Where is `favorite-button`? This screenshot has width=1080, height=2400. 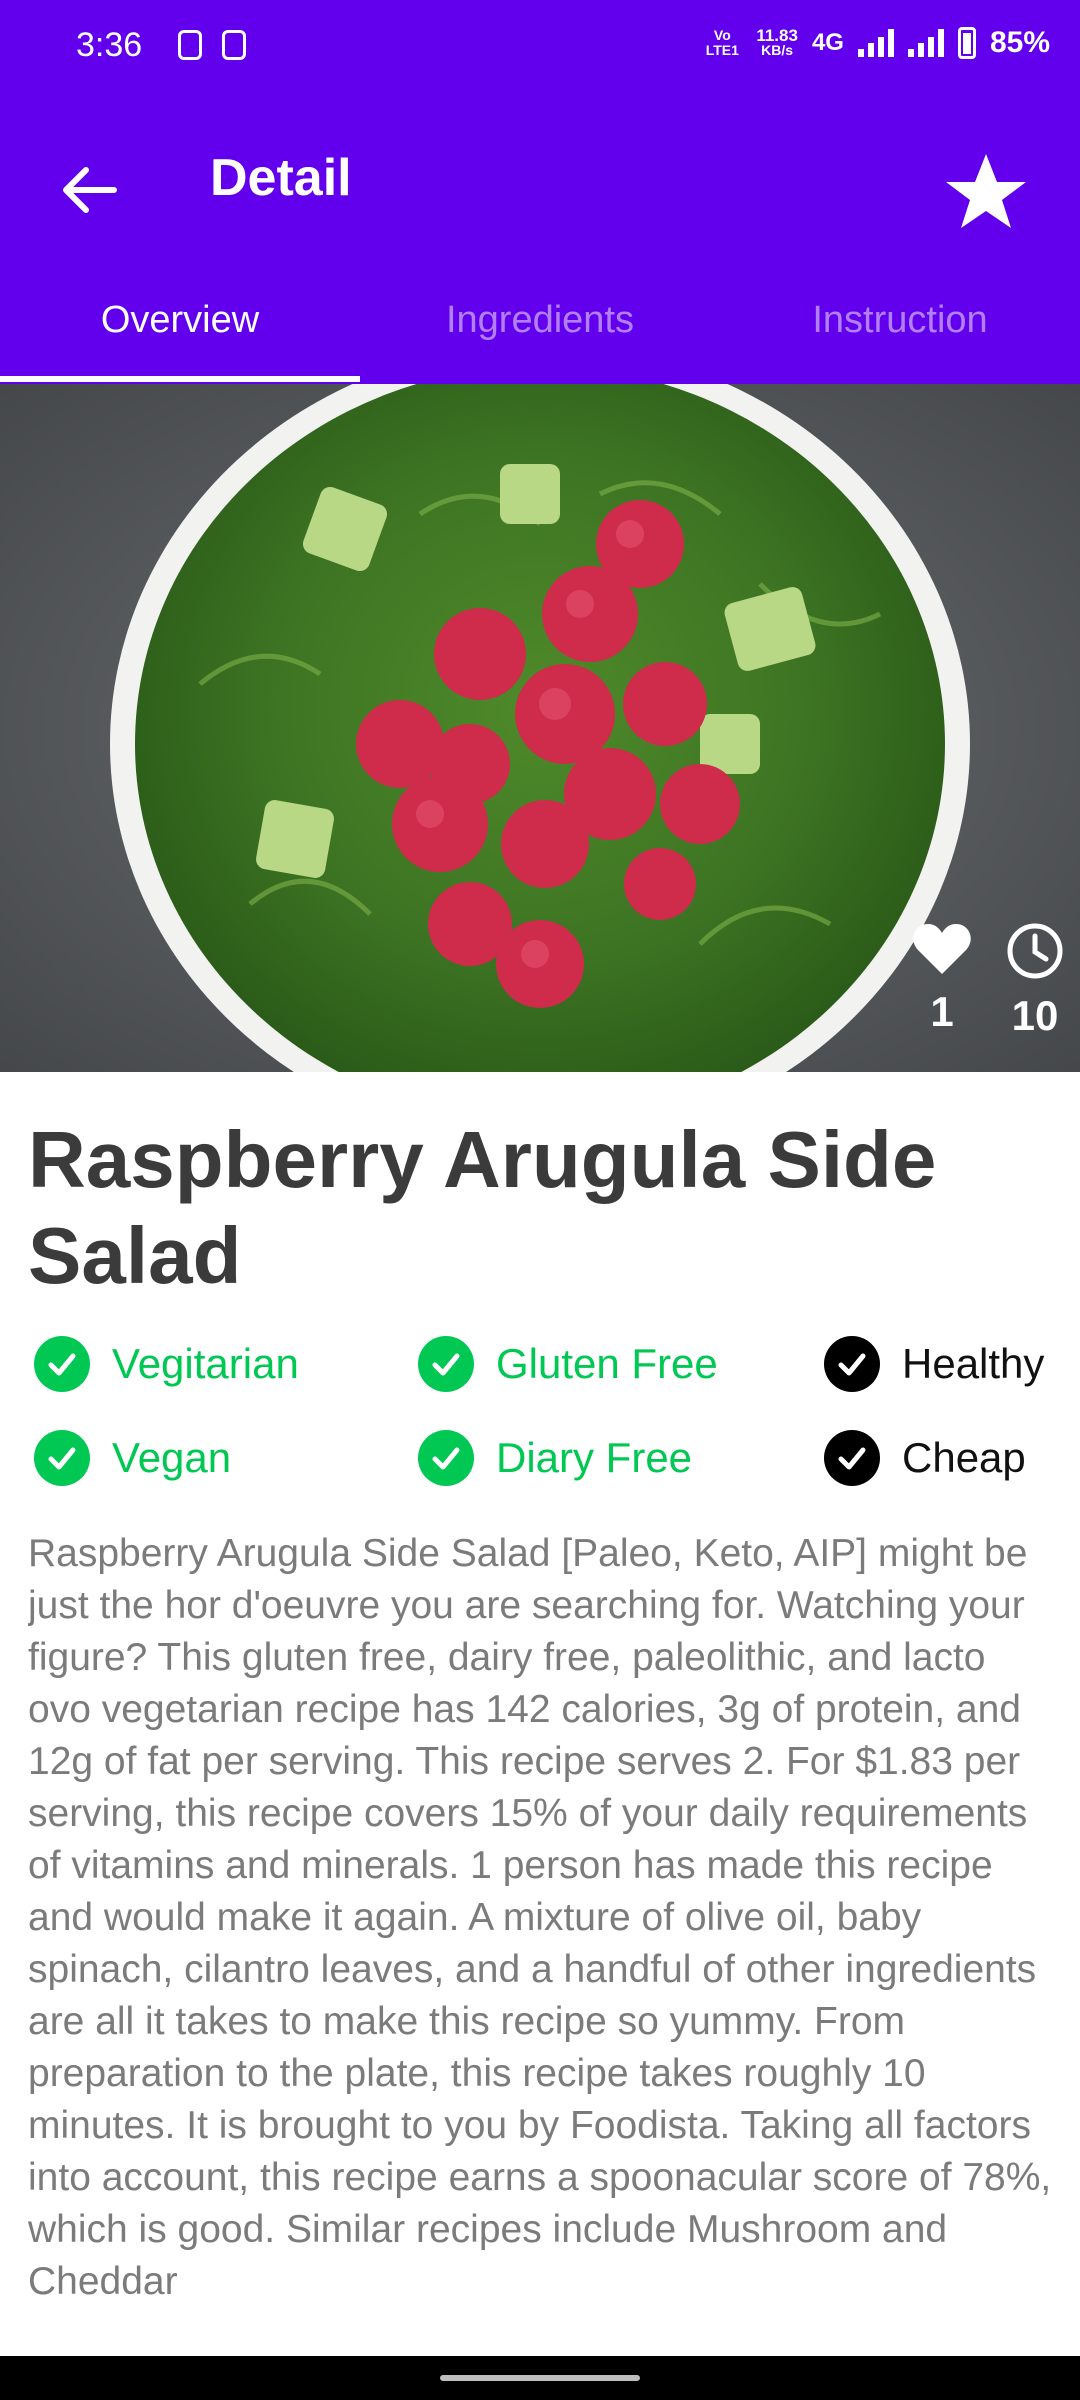
favorite-button is located at coordinates (986, 189).